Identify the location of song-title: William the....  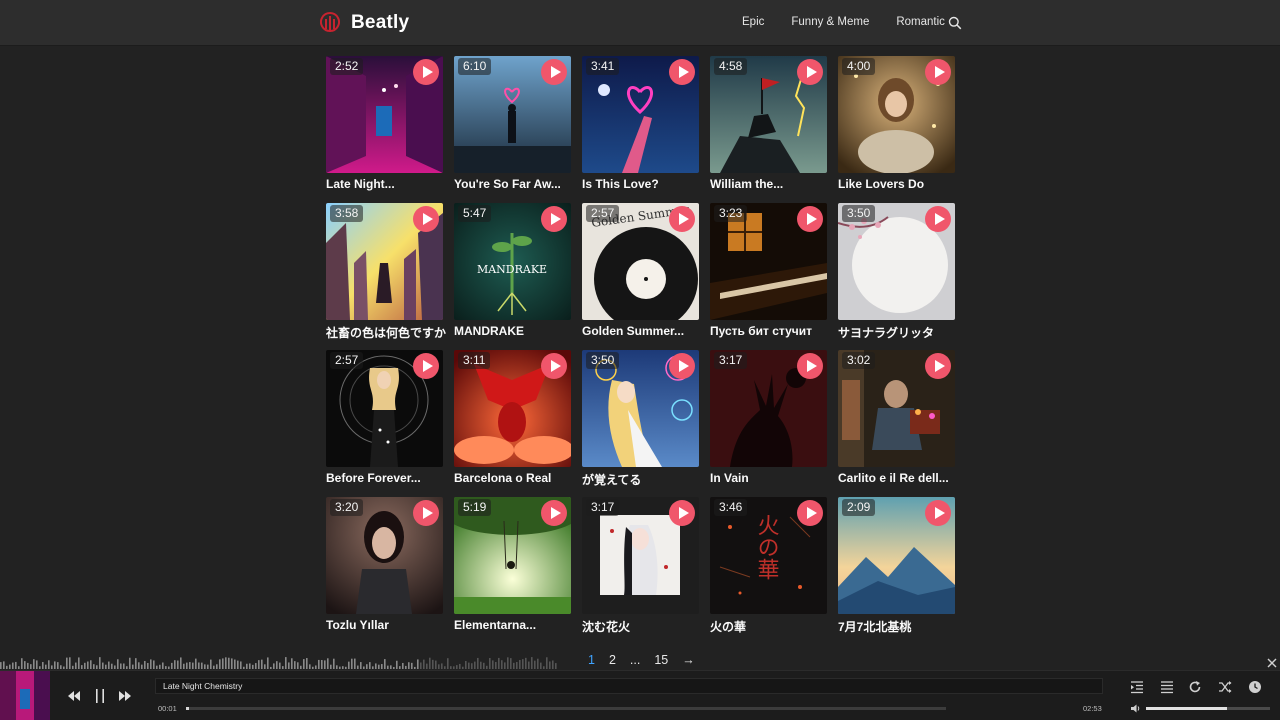
(772, 184).